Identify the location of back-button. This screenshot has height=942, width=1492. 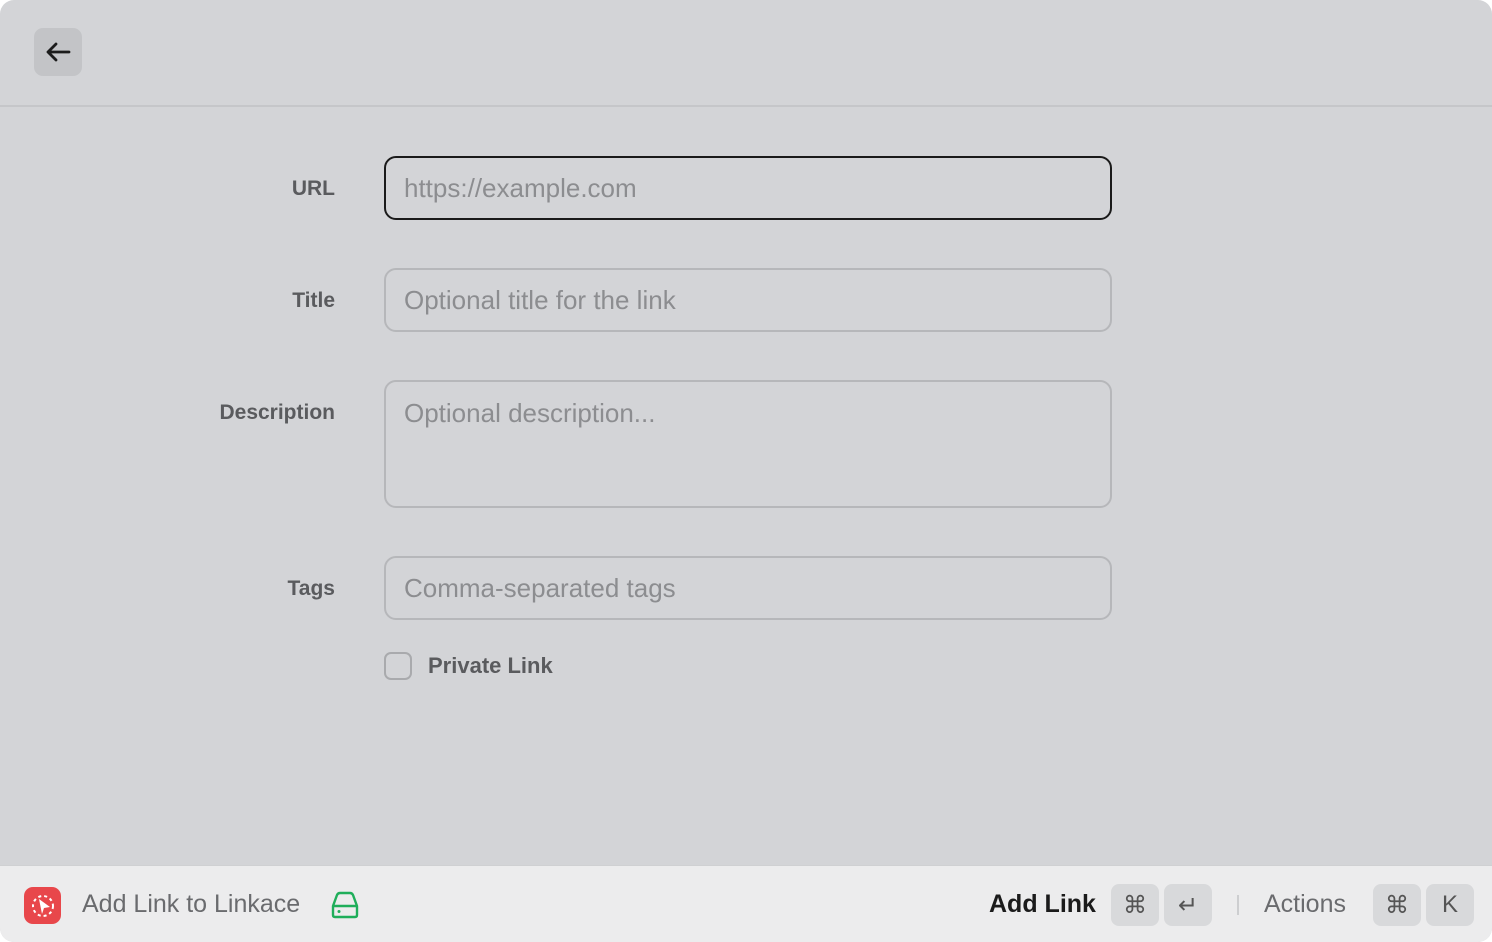
(58, 52).